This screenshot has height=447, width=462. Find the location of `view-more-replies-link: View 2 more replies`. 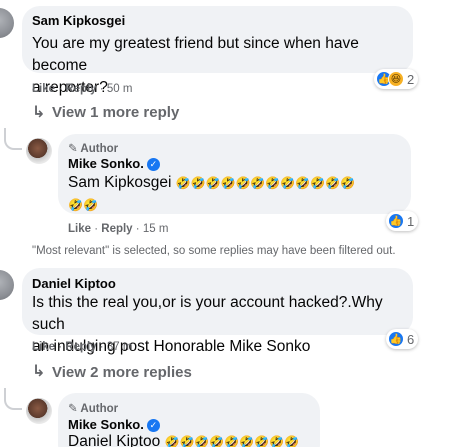

view-more-replies-link: View 2 more replies is located at coordinates (122, 372).